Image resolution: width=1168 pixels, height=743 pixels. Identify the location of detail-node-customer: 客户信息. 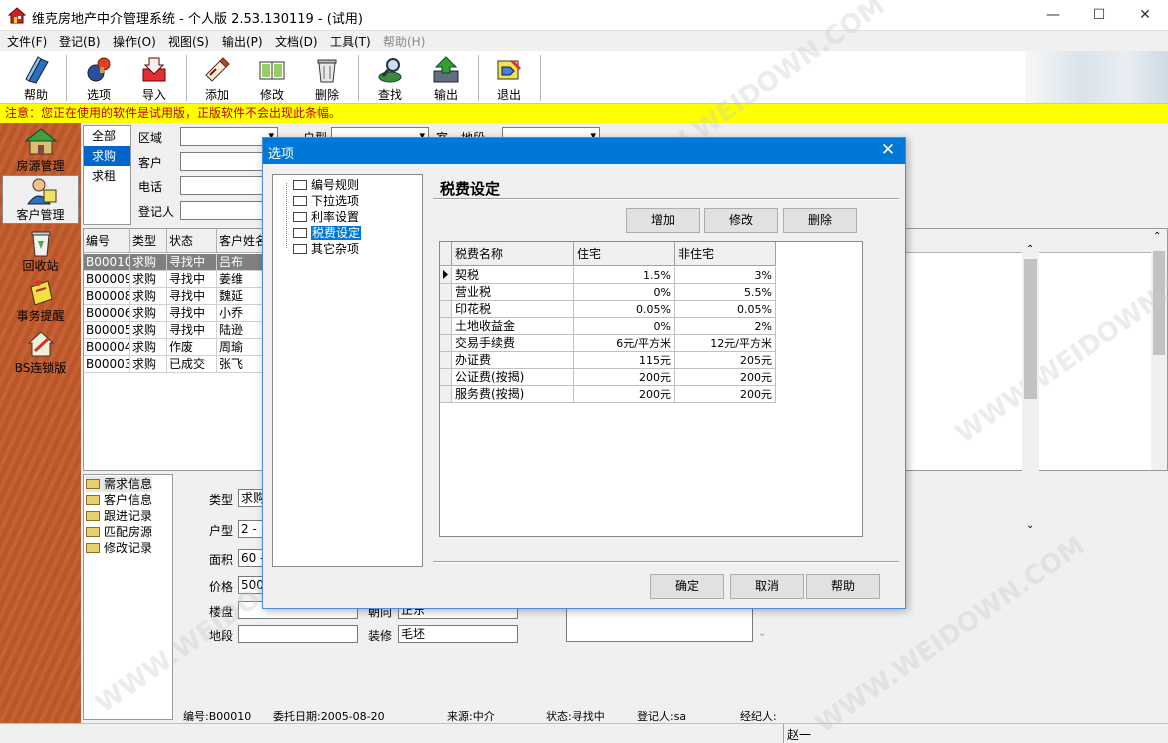
(119, 500).